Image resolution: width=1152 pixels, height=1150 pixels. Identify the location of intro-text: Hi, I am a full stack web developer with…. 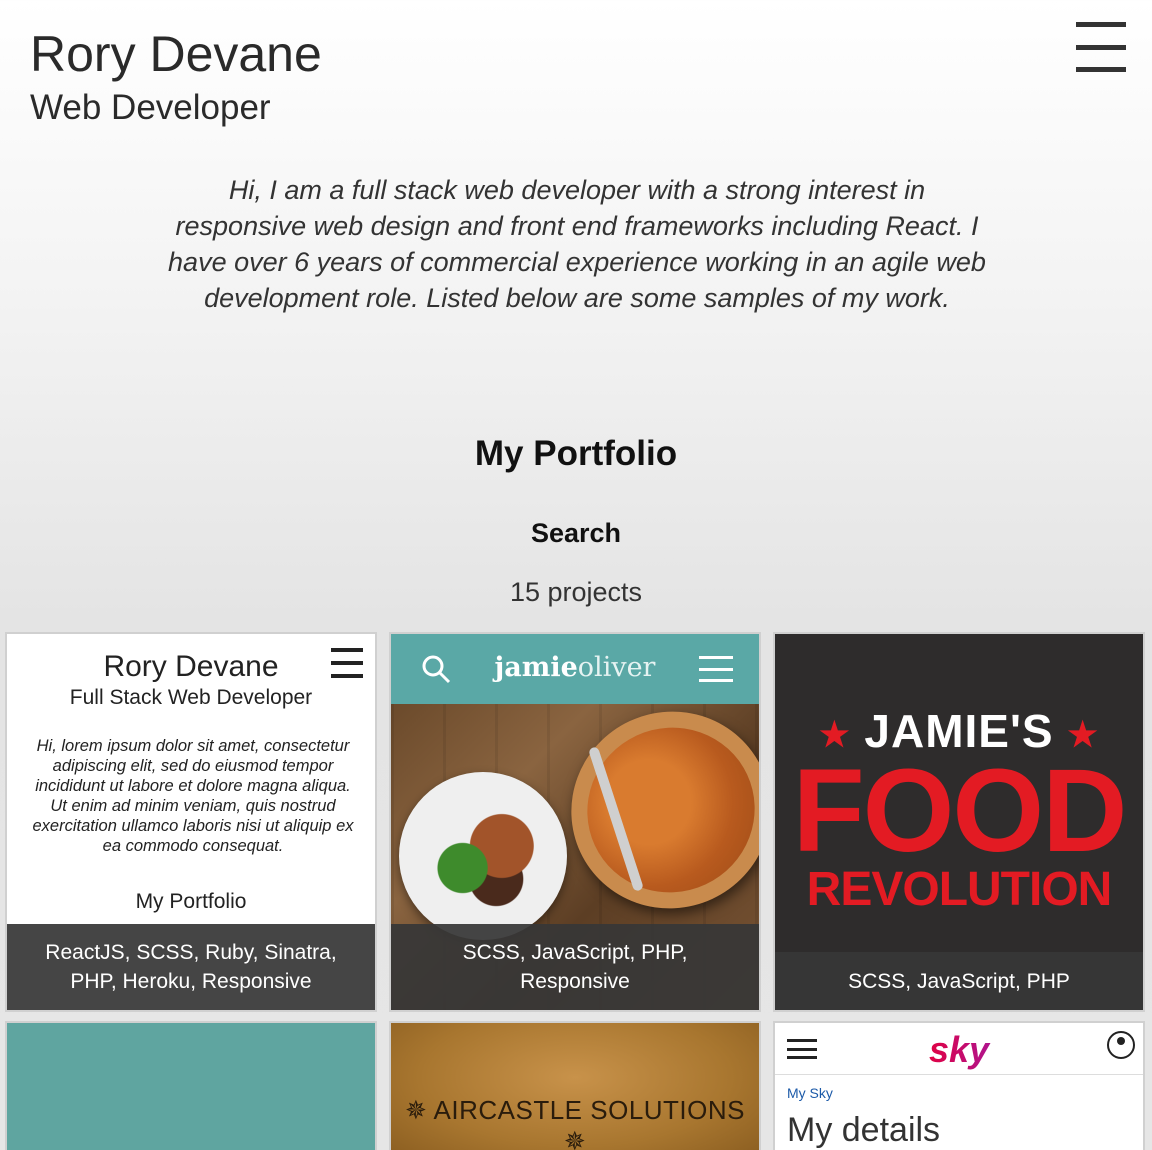
(577, 244).